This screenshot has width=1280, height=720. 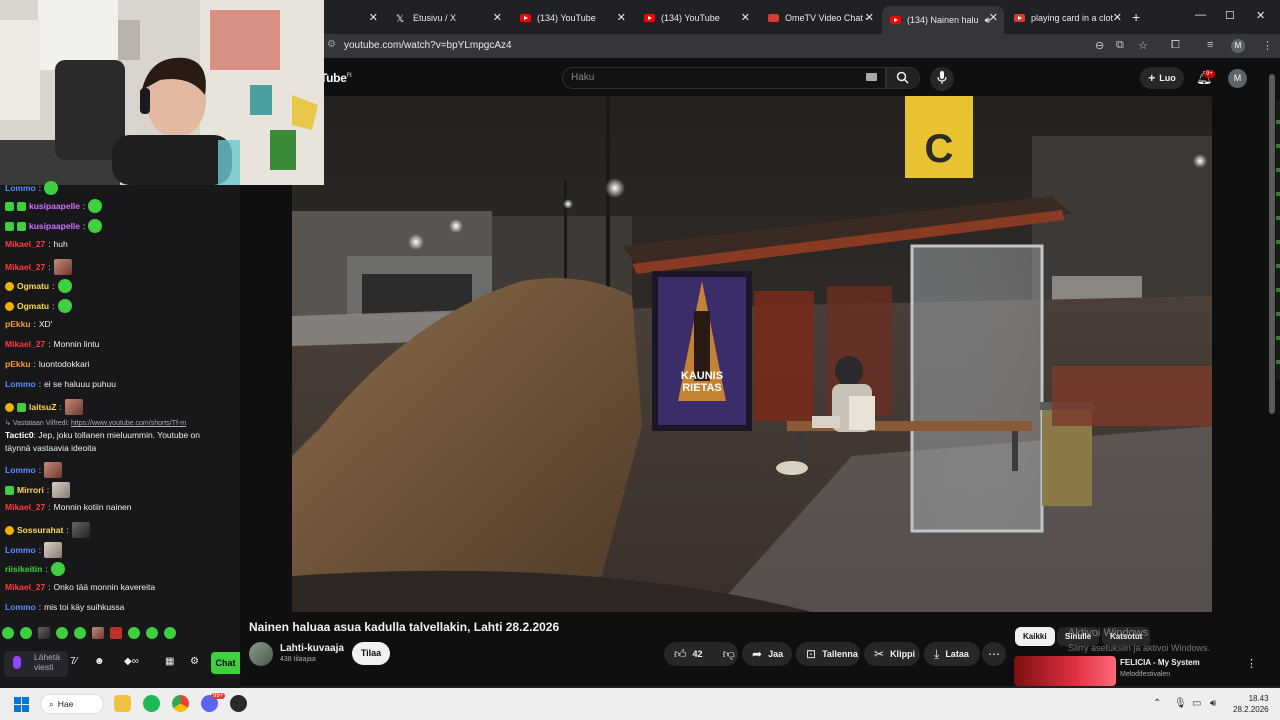 What do you see at coordinates (729, 654) in the screenshot?
I see `thumbs-down-icon: 👎︎` at bounding box center [729, 654].